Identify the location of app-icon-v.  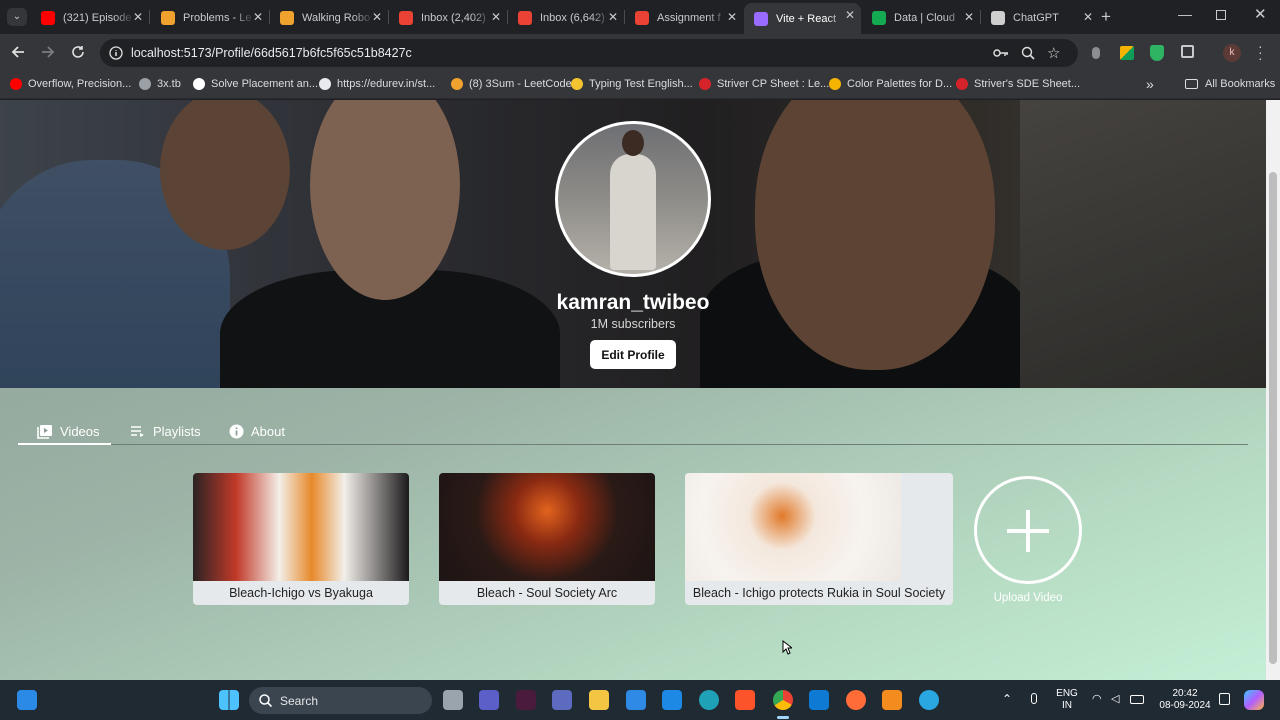
(526, 700).